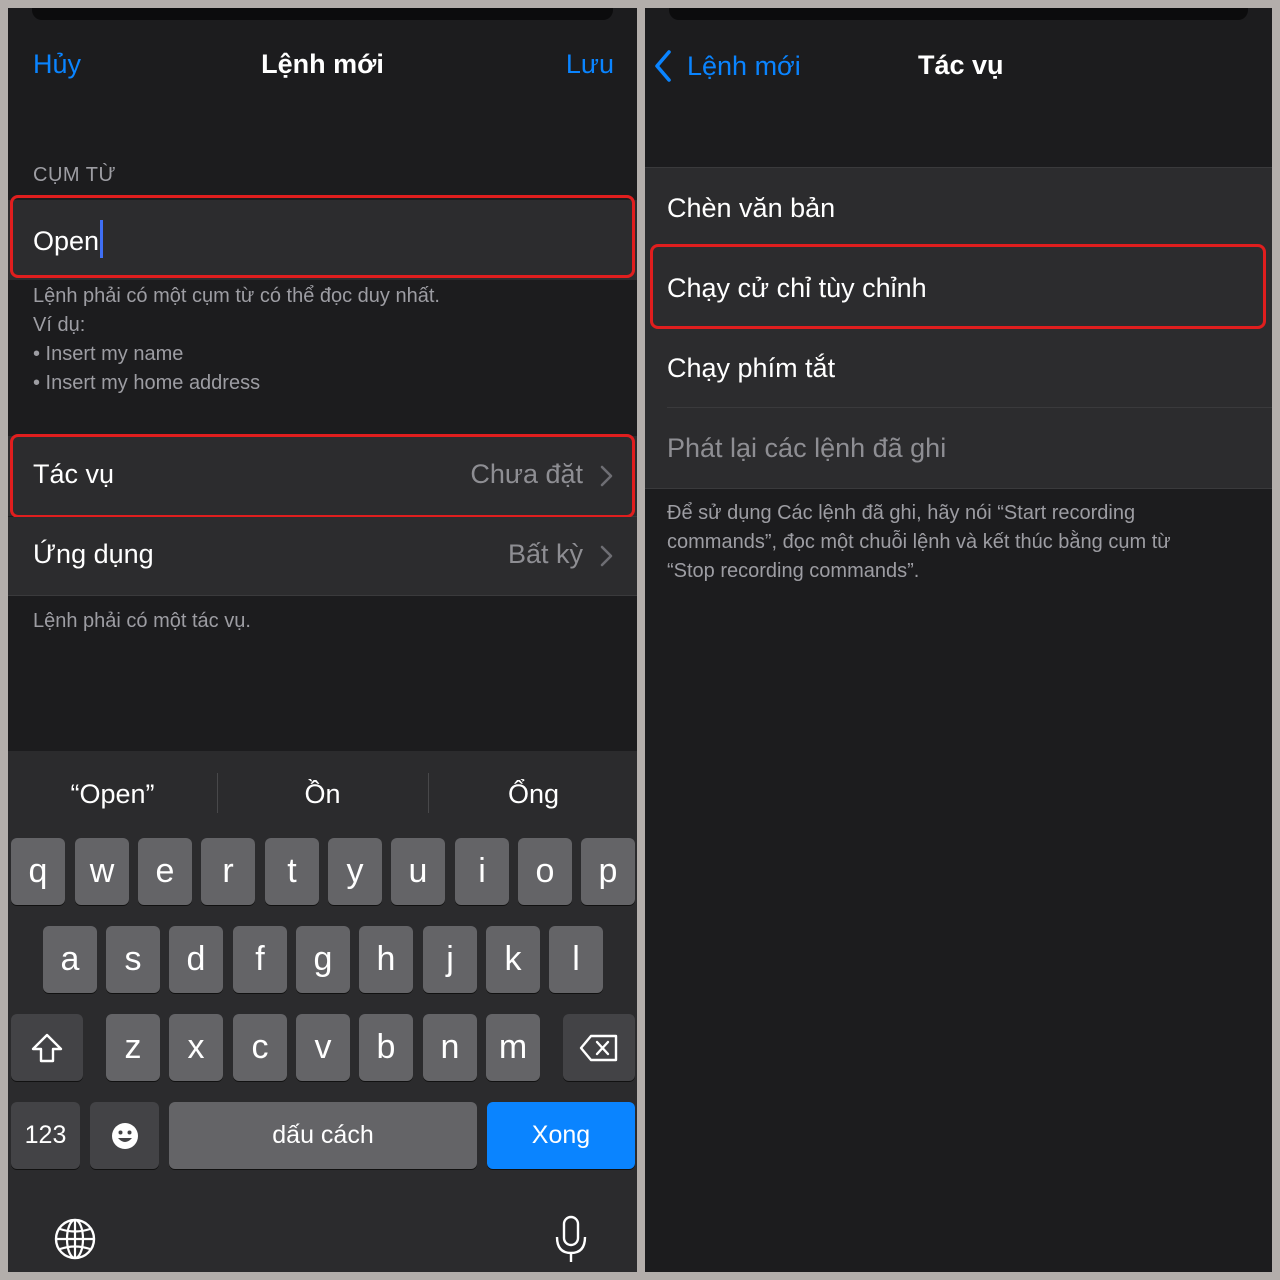 The image size is (1280, 1280). What do you see at coordinates (513, 959) in the screenshot?
I see `key-k: k` at bounding box center [513, 959].